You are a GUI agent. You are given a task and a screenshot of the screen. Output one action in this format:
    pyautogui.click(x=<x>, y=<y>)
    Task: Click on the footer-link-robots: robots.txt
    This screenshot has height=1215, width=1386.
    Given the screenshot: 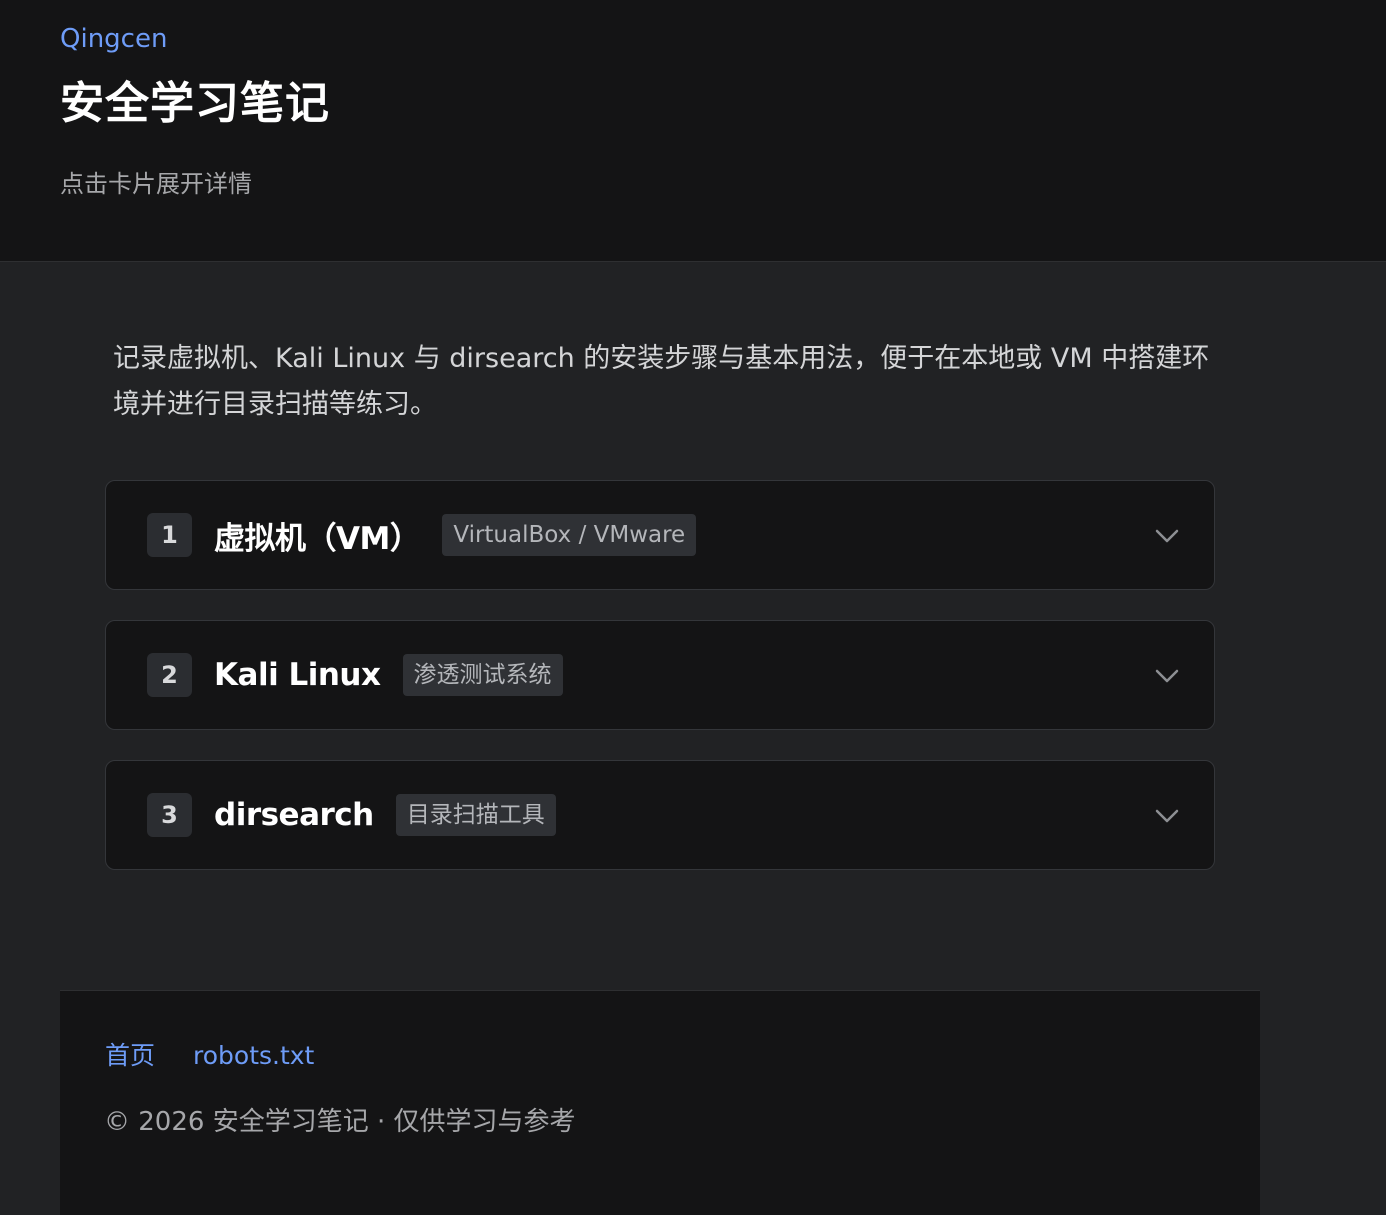 What is the action you would take?
    pyautogui.click(x=253, y=1056)
    